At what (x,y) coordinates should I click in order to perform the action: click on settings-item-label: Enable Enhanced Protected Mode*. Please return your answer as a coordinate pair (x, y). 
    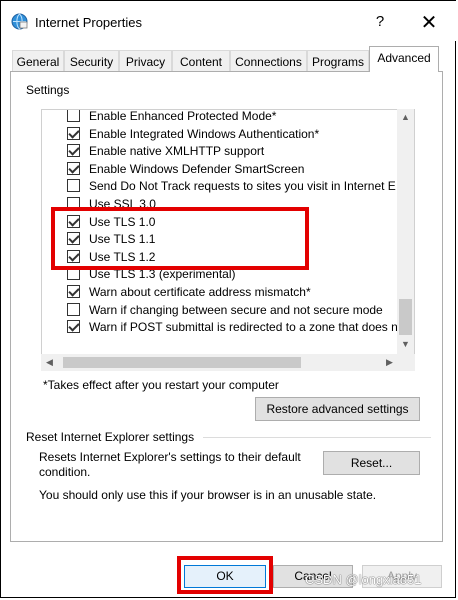
    Looking at the image, I should click on (183, 116).